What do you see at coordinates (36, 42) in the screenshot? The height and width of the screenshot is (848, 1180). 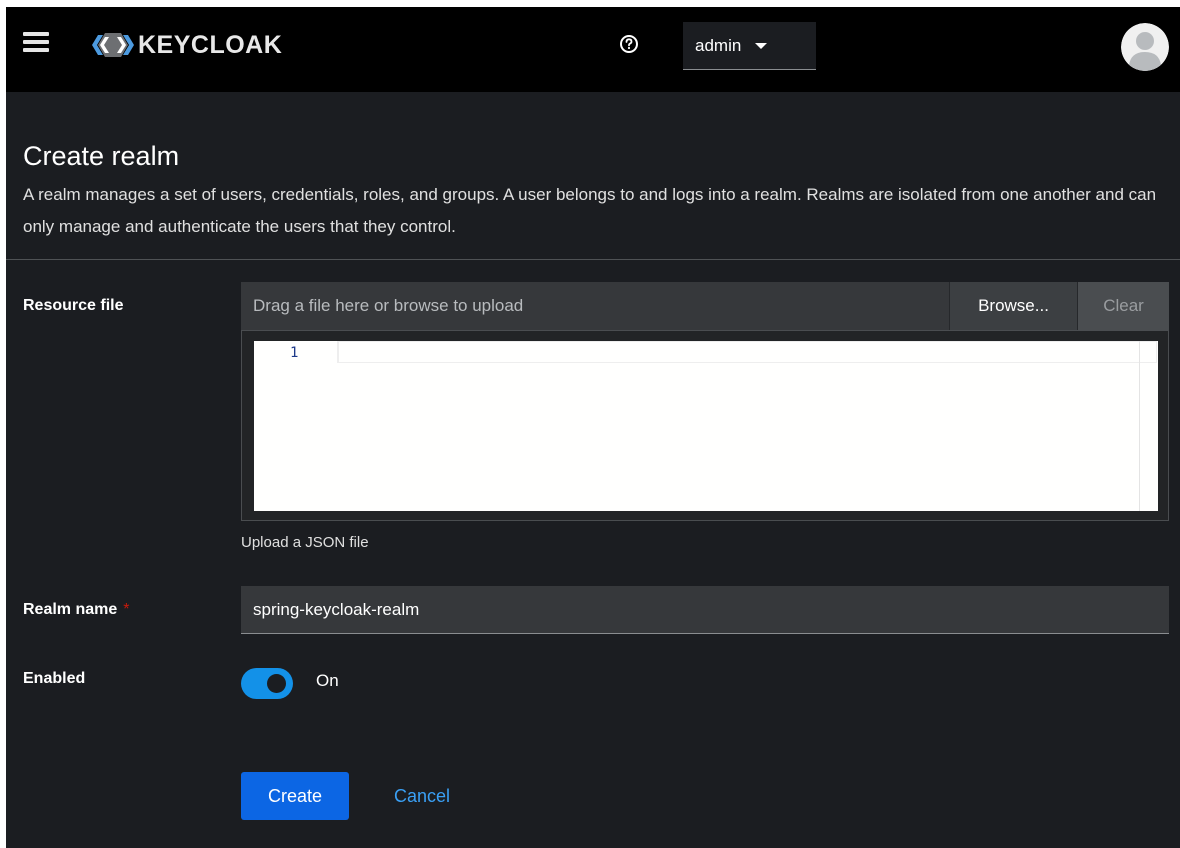 I see `hamburger-menu-icon` at bounding box center [36, 42].